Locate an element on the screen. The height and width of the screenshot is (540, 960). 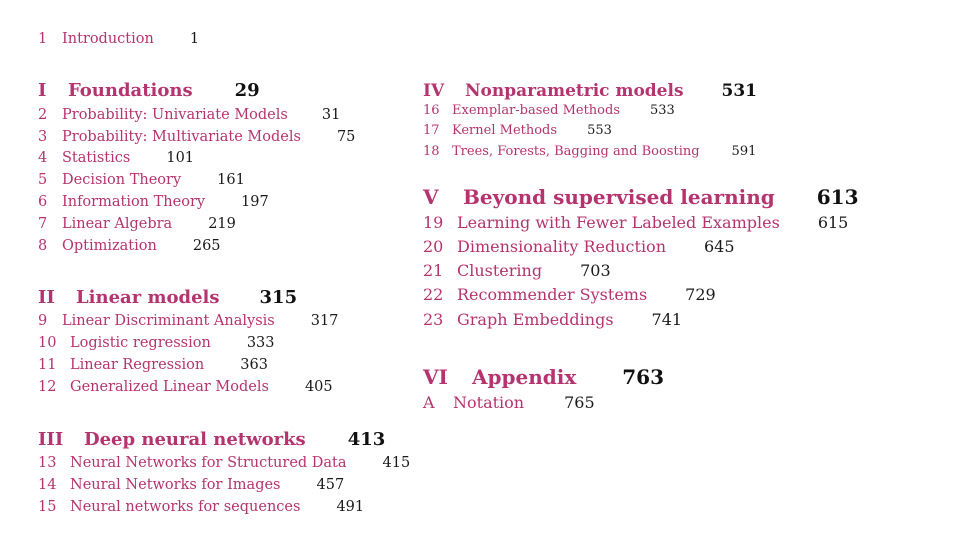
part-number: II is located at coordinates (46, 297).